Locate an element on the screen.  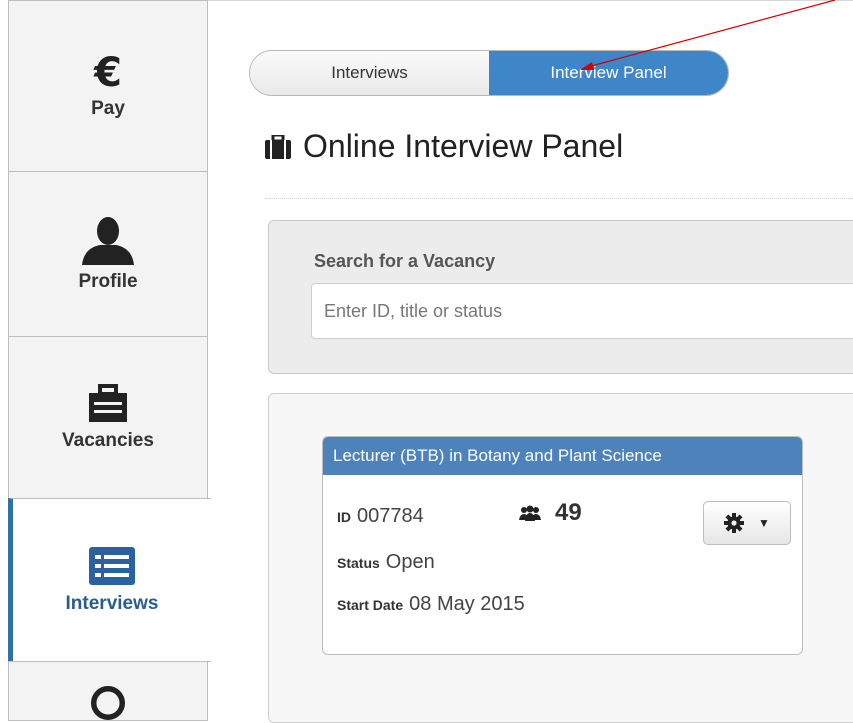
vacancy-start-date: 08 May 2015 is located at coordinates (467, 604).